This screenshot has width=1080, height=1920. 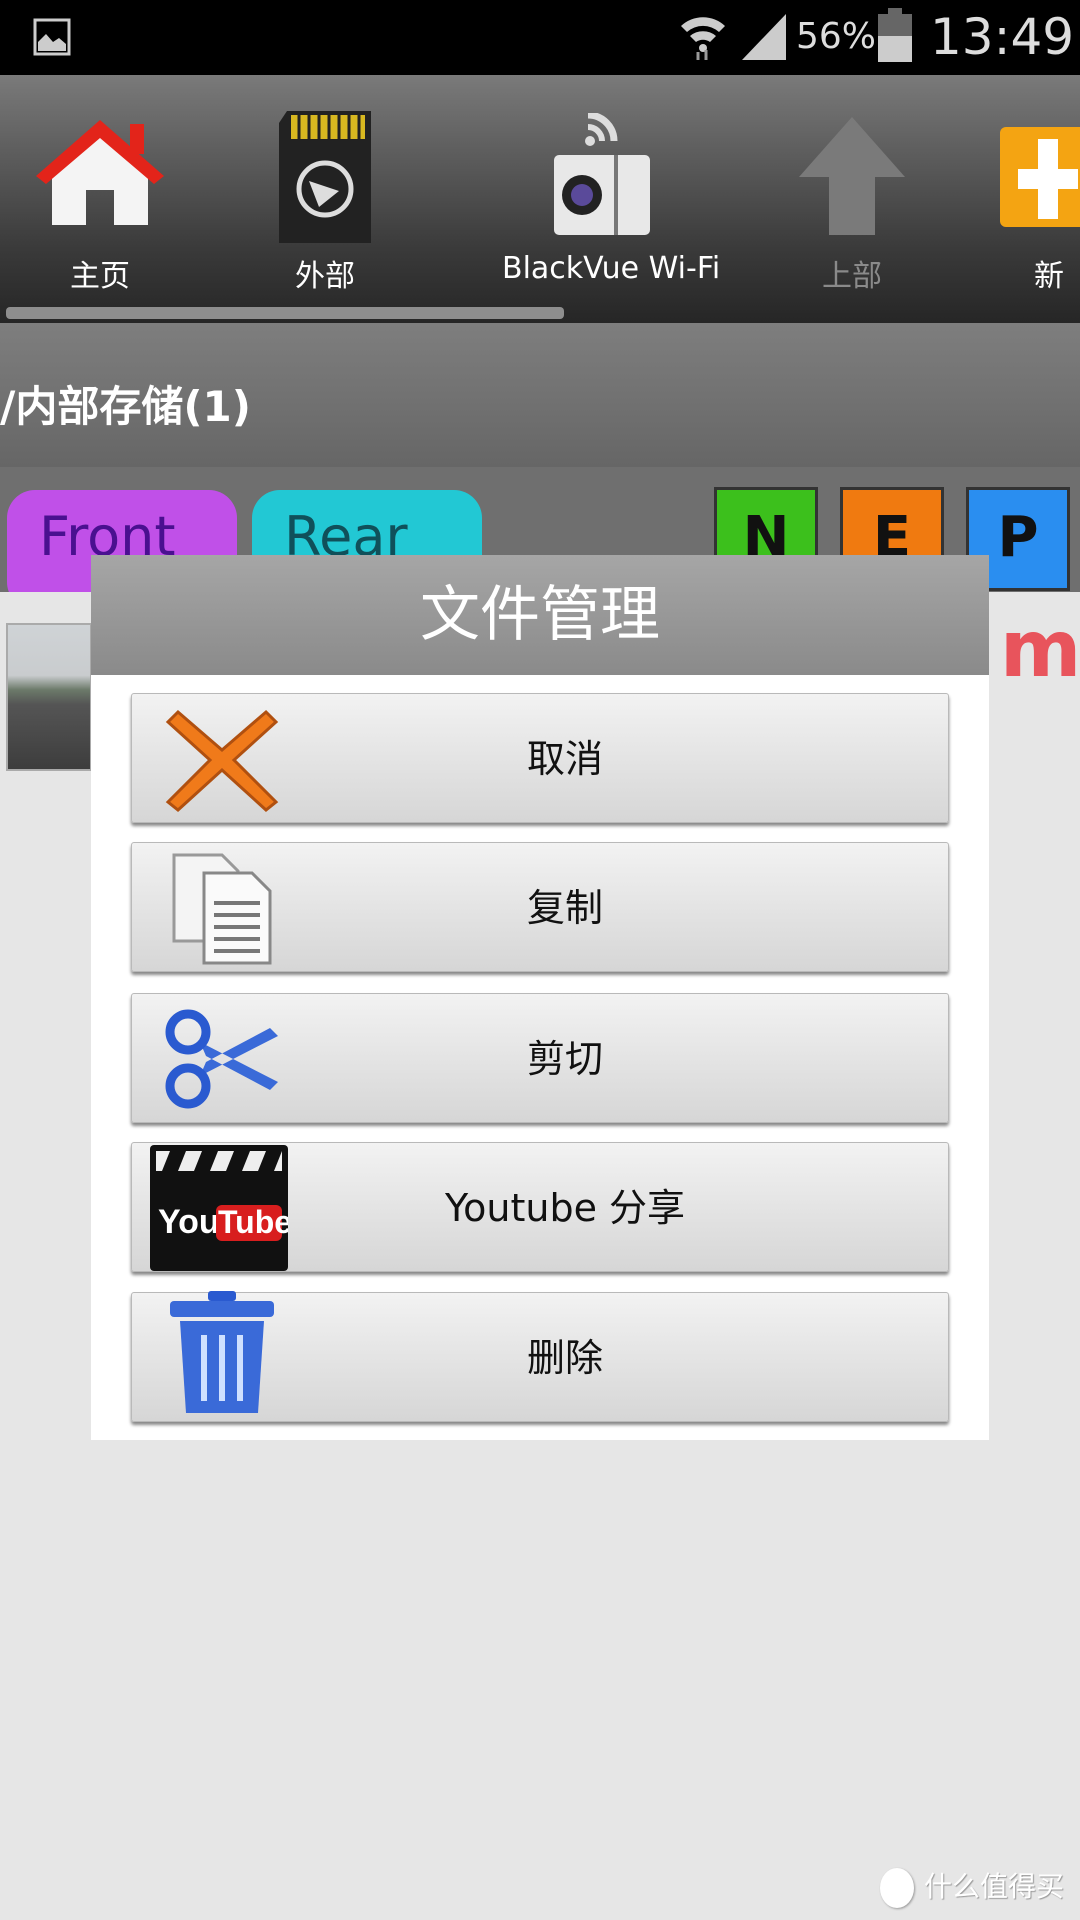 I want to click on toolbar-label: 主页, so click(x=100, y=276).